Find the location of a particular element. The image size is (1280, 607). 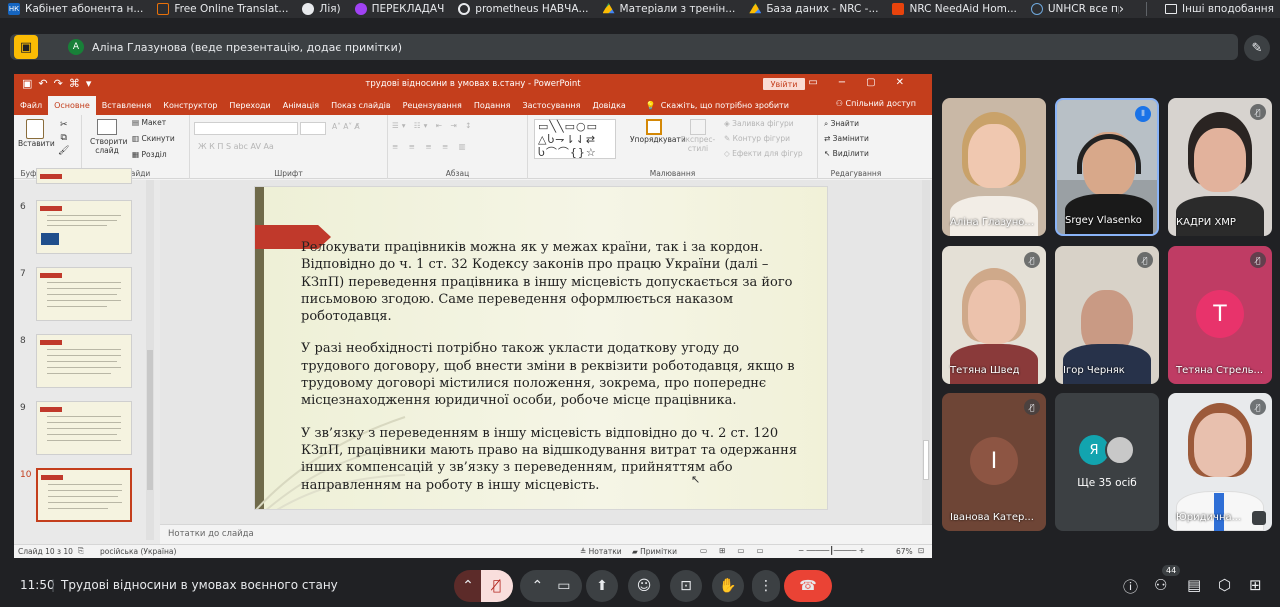

slide-thumbnail-active is located at coordinates (84, 495).